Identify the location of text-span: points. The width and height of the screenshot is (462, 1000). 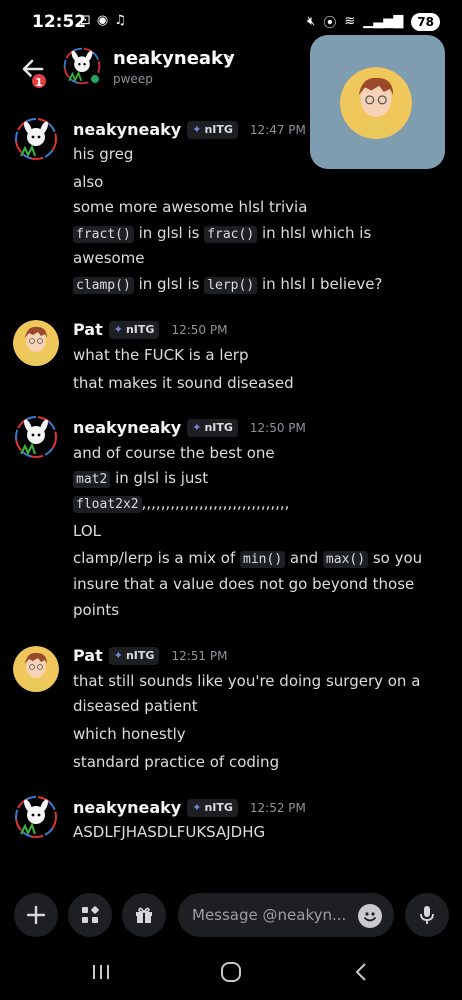
(96, 610).